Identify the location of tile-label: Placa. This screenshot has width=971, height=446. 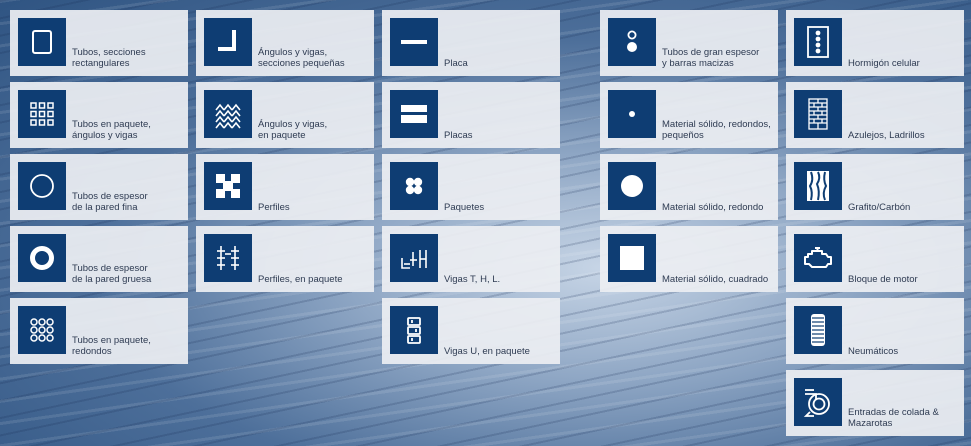
(456, 63).